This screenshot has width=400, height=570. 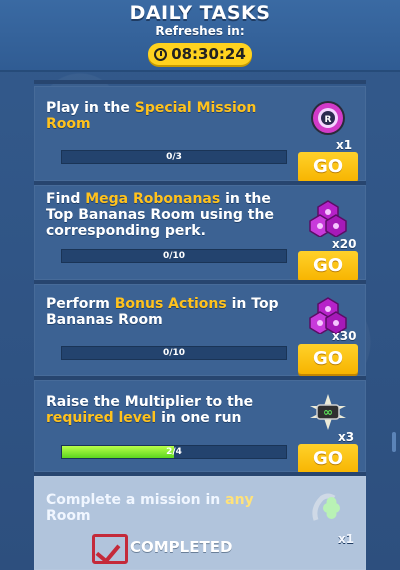 I want to click on mission-badge-icon: R, so click(x=328, y=118).